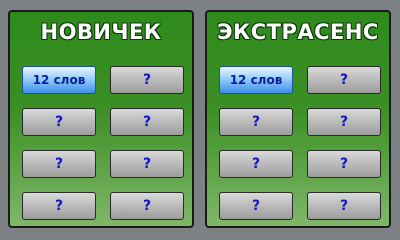 This screenshot has height=240, width=400. Describe the element at coordinates (298, 32) in the screenshot. I see `panel-title-psychic: ЭКСТРАСЕНС` at that location.